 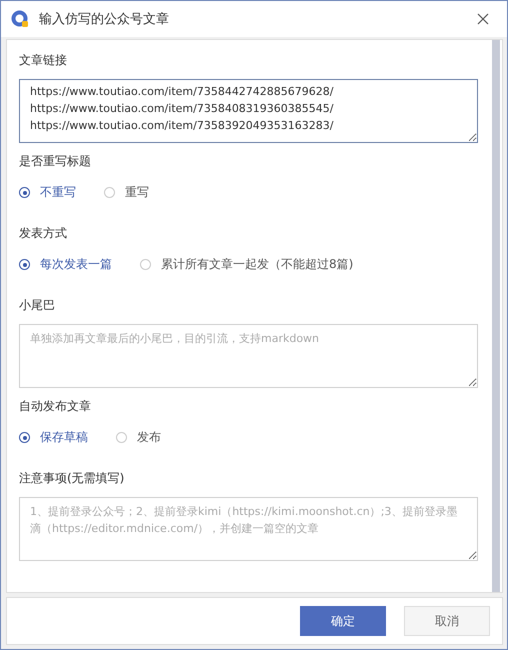 What do you see at coordinates (76, 264) in the screenshot?
I see `radio-label: 每次发表一篇` at bounding box center [76, 264].